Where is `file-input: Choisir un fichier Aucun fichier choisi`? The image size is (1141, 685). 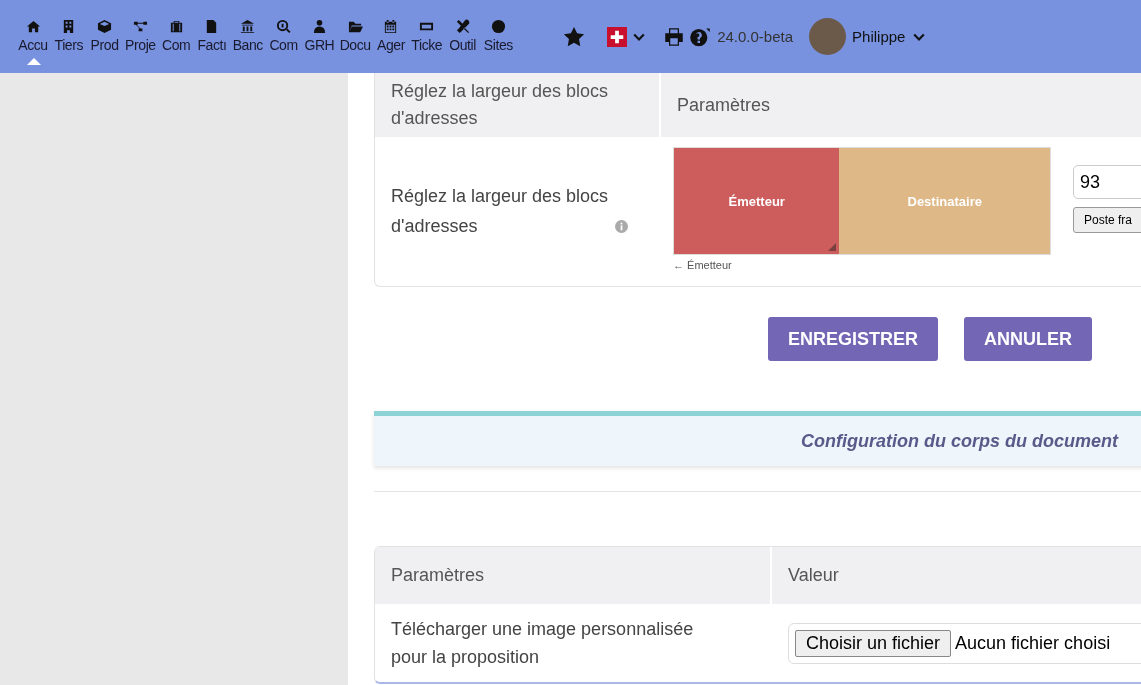 file-input: Choisir un fichier Aucun fichier choisi is located at coordinates (964, 643).